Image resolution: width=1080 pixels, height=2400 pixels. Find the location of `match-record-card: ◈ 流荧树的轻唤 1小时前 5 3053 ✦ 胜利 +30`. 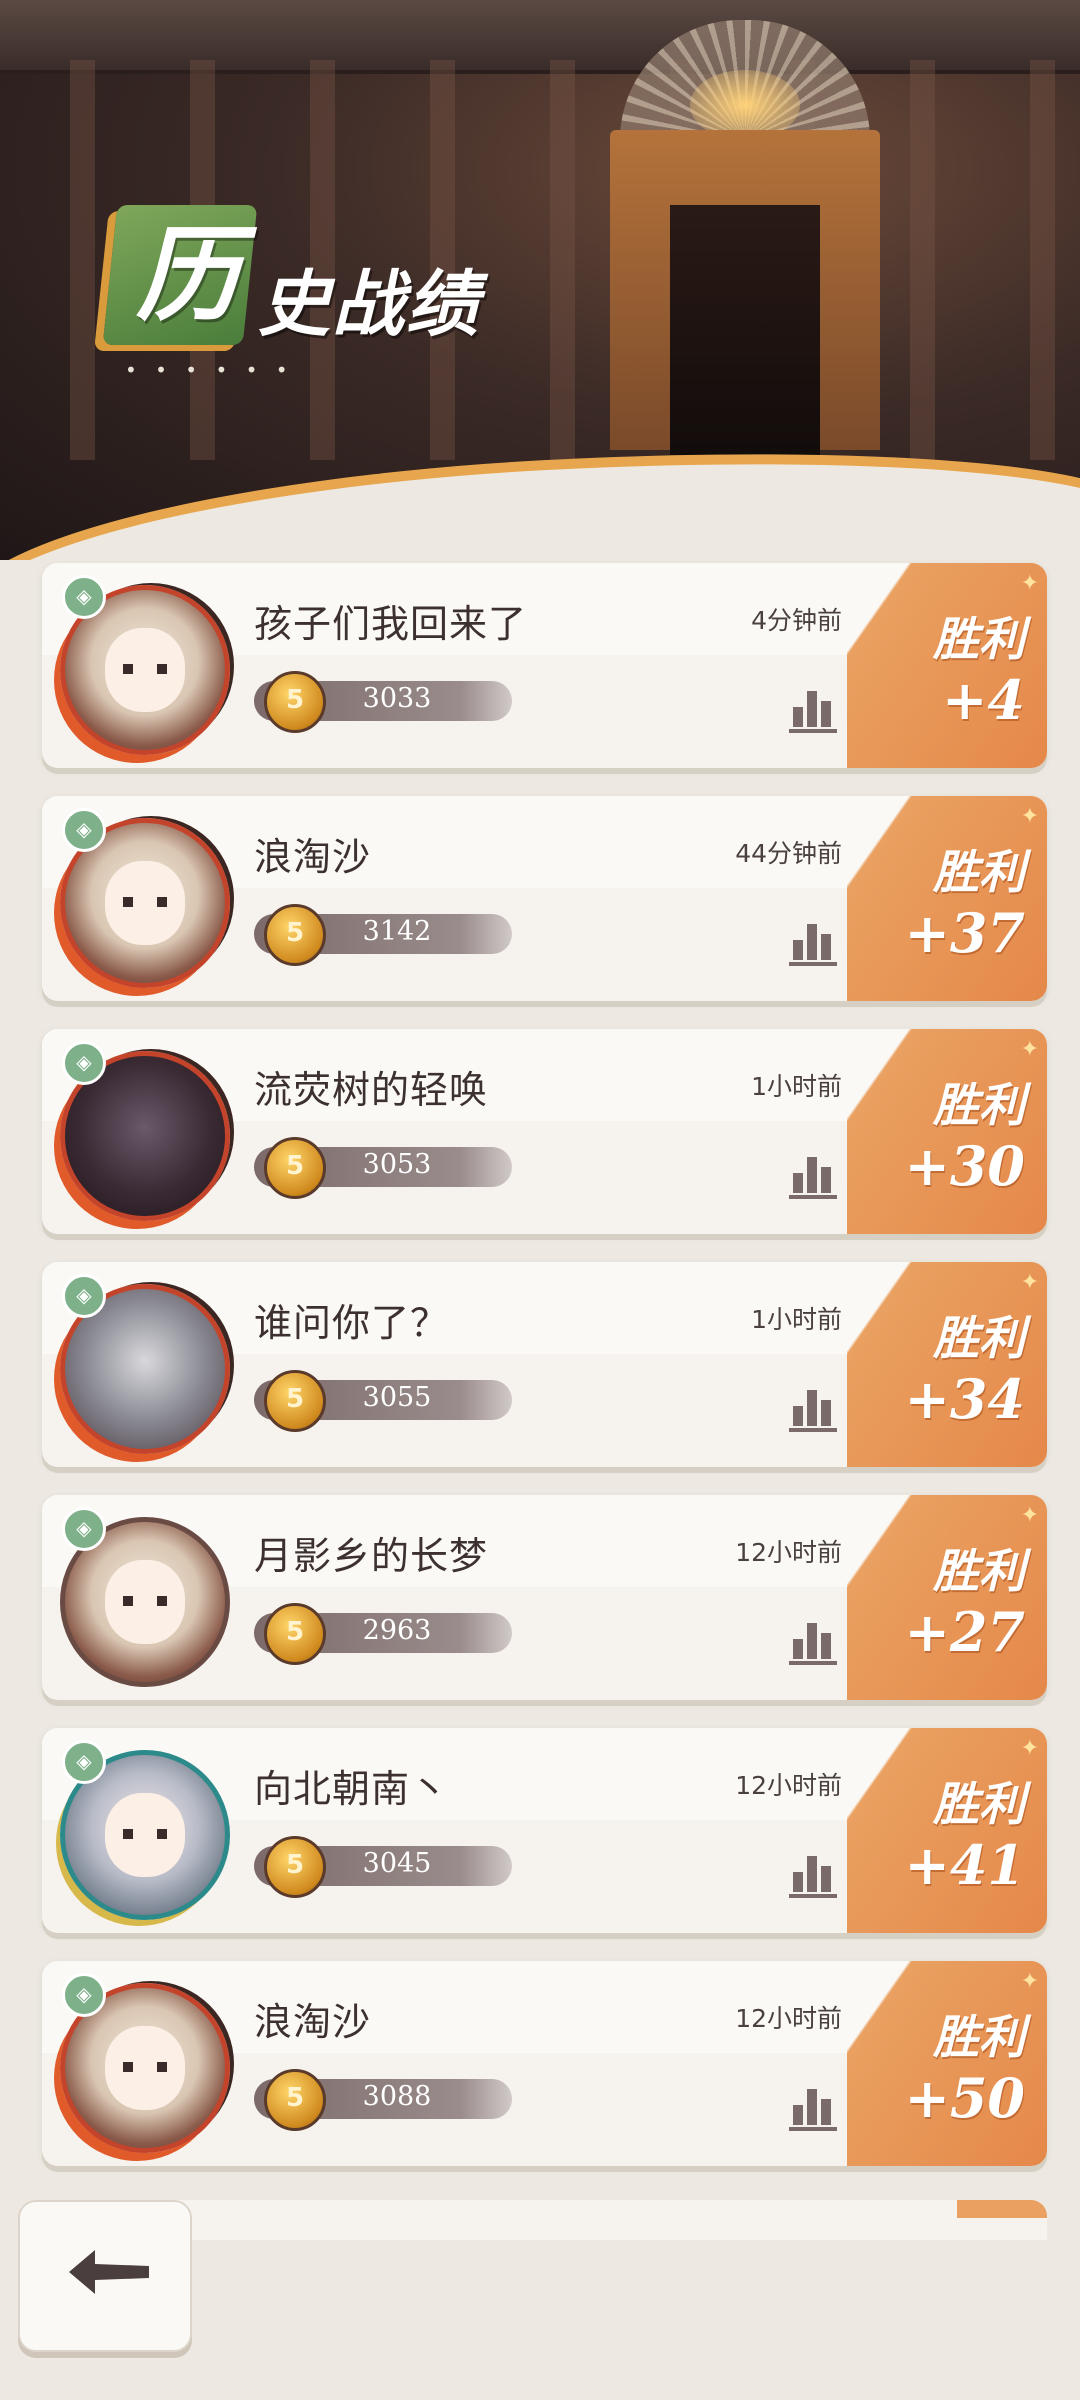

match-record-card: ◈ 流荧树的轻唤 1小时前 5 3053 ✦ 胜利 +30 is located at coordinates (544, 1131).